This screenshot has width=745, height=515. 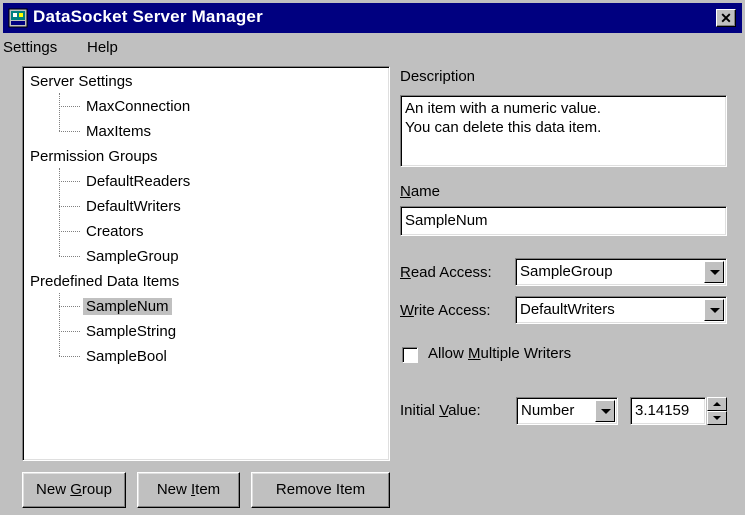 I want to click on button-label: roup, so click(x=96, y=489).